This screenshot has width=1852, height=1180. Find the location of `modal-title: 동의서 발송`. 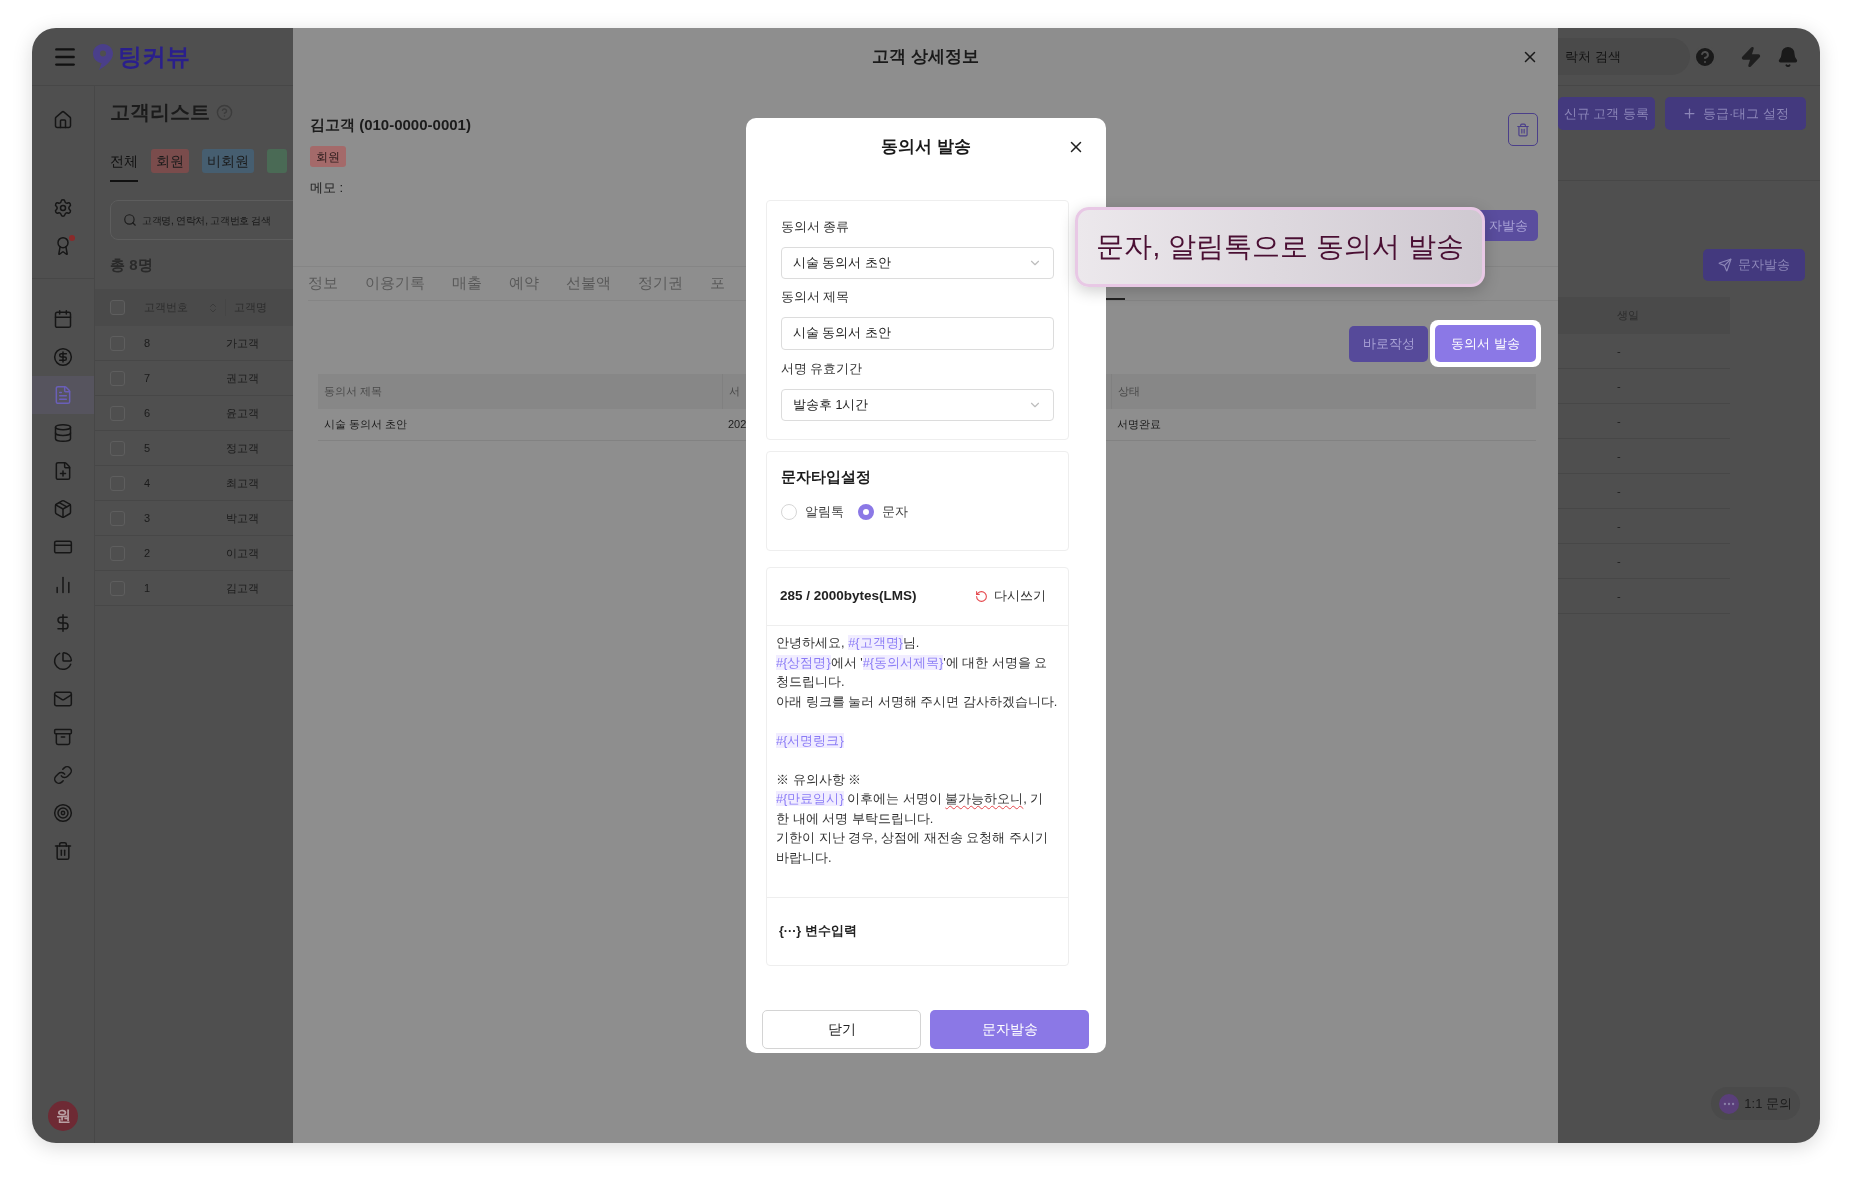

modal-title: 동의서 발송 is located at coordinates (926, 147).